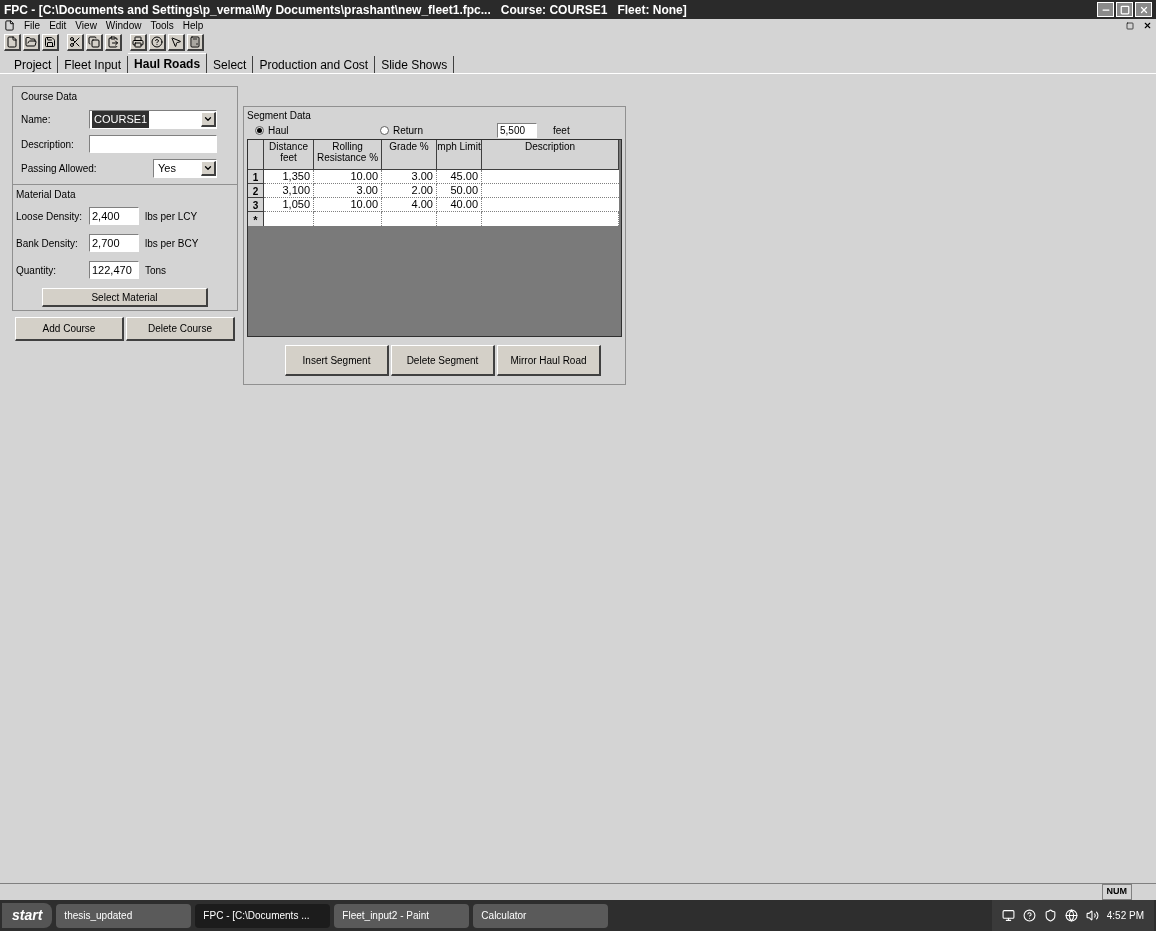 The image size is (1156, 931). Describe the element at coordinates (69, 329) in the screenshot. I see `course-button: Add Course` at that location.